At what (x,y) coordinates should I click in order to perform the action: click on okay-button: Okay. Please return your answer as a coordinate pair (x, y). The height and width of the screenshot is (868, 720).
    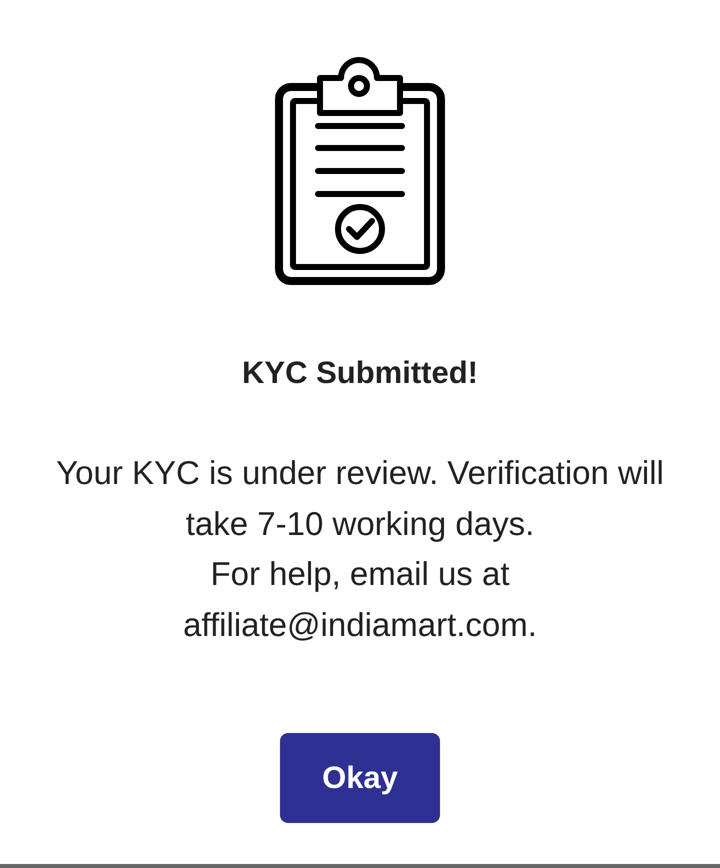
    Looking at the image, I should click on (360, 778).